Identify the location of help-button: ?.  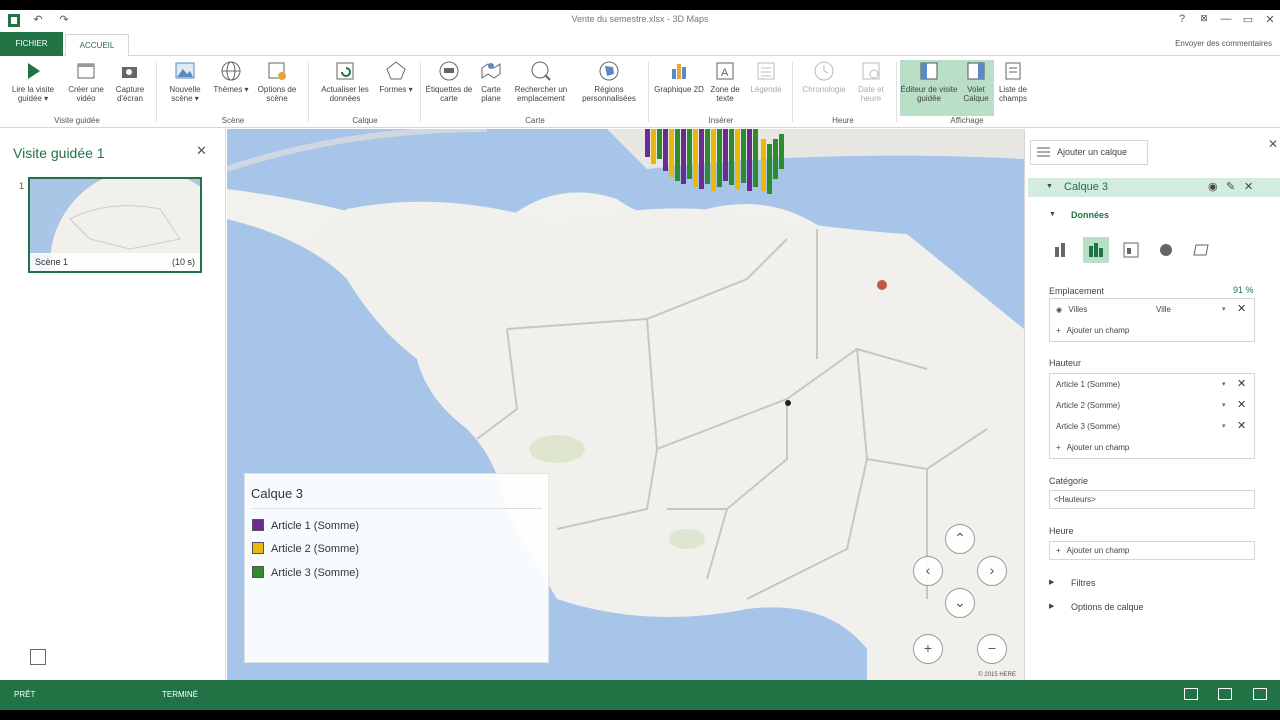
(1182, 19).